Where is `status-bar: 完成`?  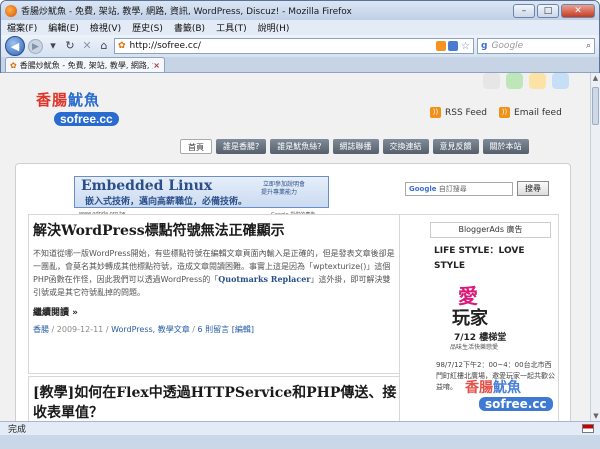 status-bar: 完成 is located at coordinates (300, 428).